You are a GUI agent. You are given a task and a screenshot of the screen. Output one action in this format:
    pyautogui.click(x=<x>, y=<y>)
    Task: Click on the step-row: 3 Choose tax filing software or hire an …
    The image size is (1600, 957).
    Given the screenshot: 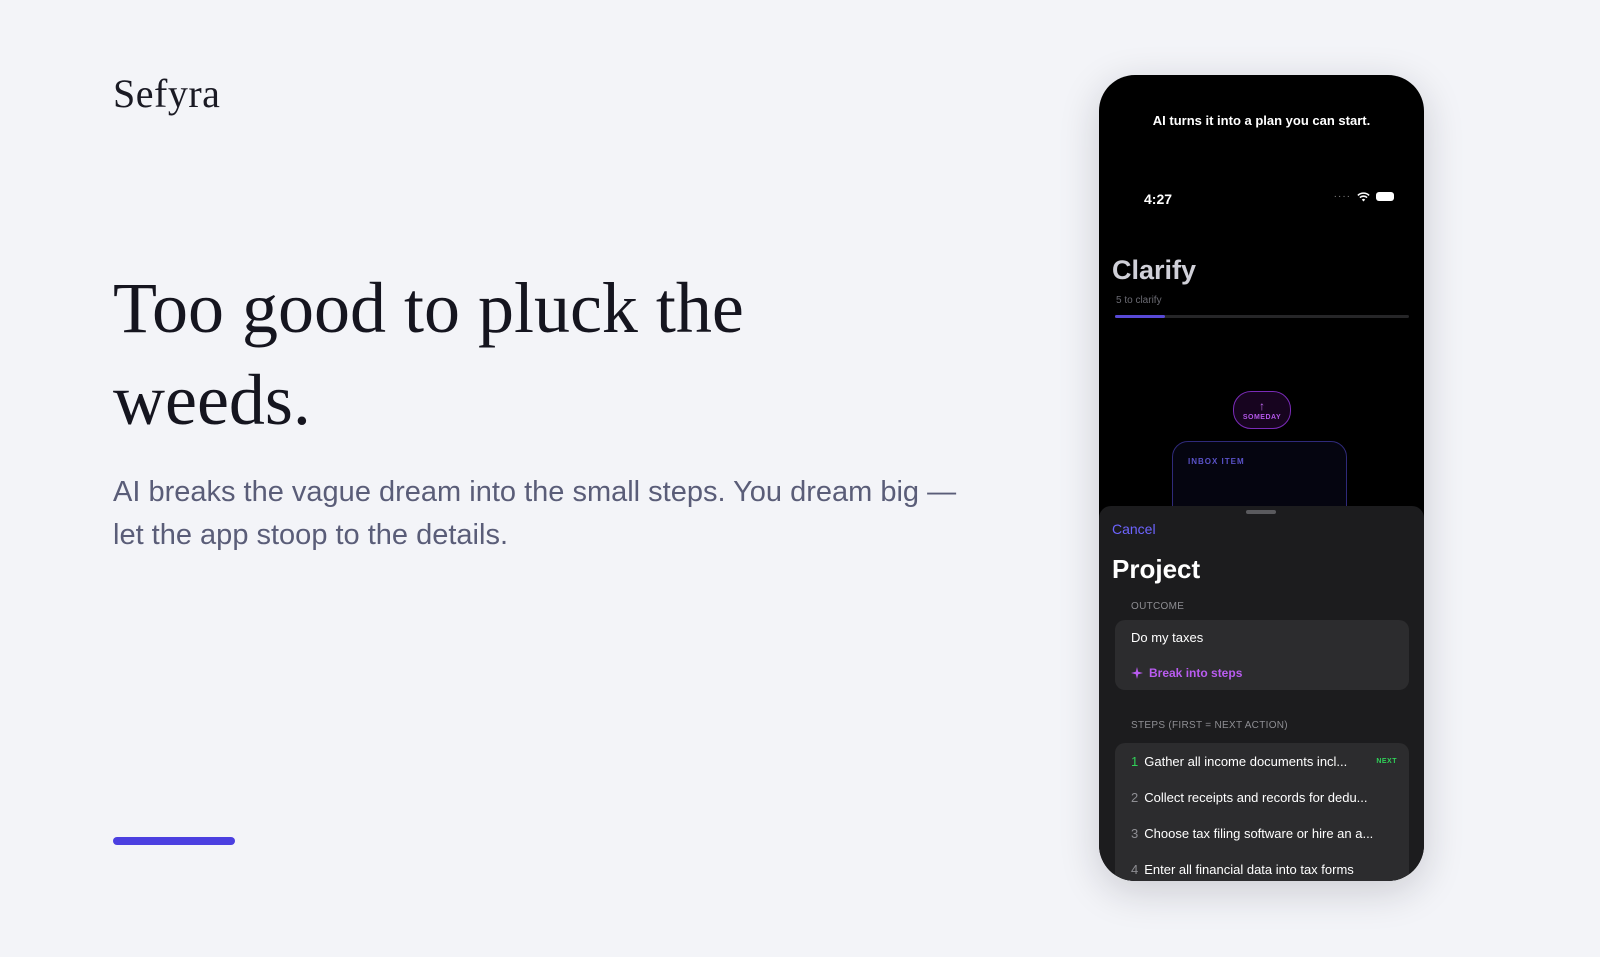 What is the action you would take?
    pyautogui.click(x=1262, y=833)
    